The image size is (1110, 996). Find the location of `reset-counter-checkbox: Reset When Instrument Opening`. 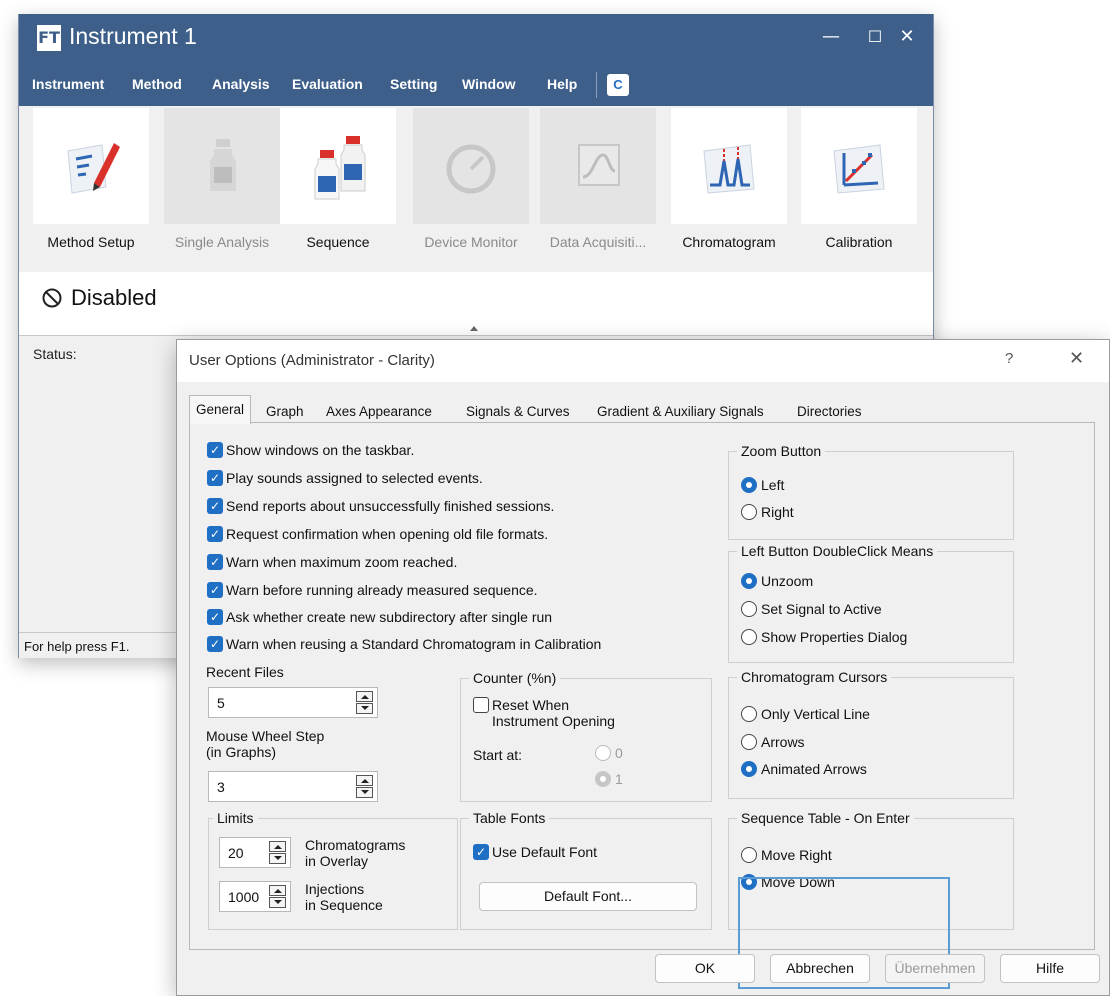

reset-counter-checkbox: Reset When Instrument Opening is located at coordinates (544, 713).